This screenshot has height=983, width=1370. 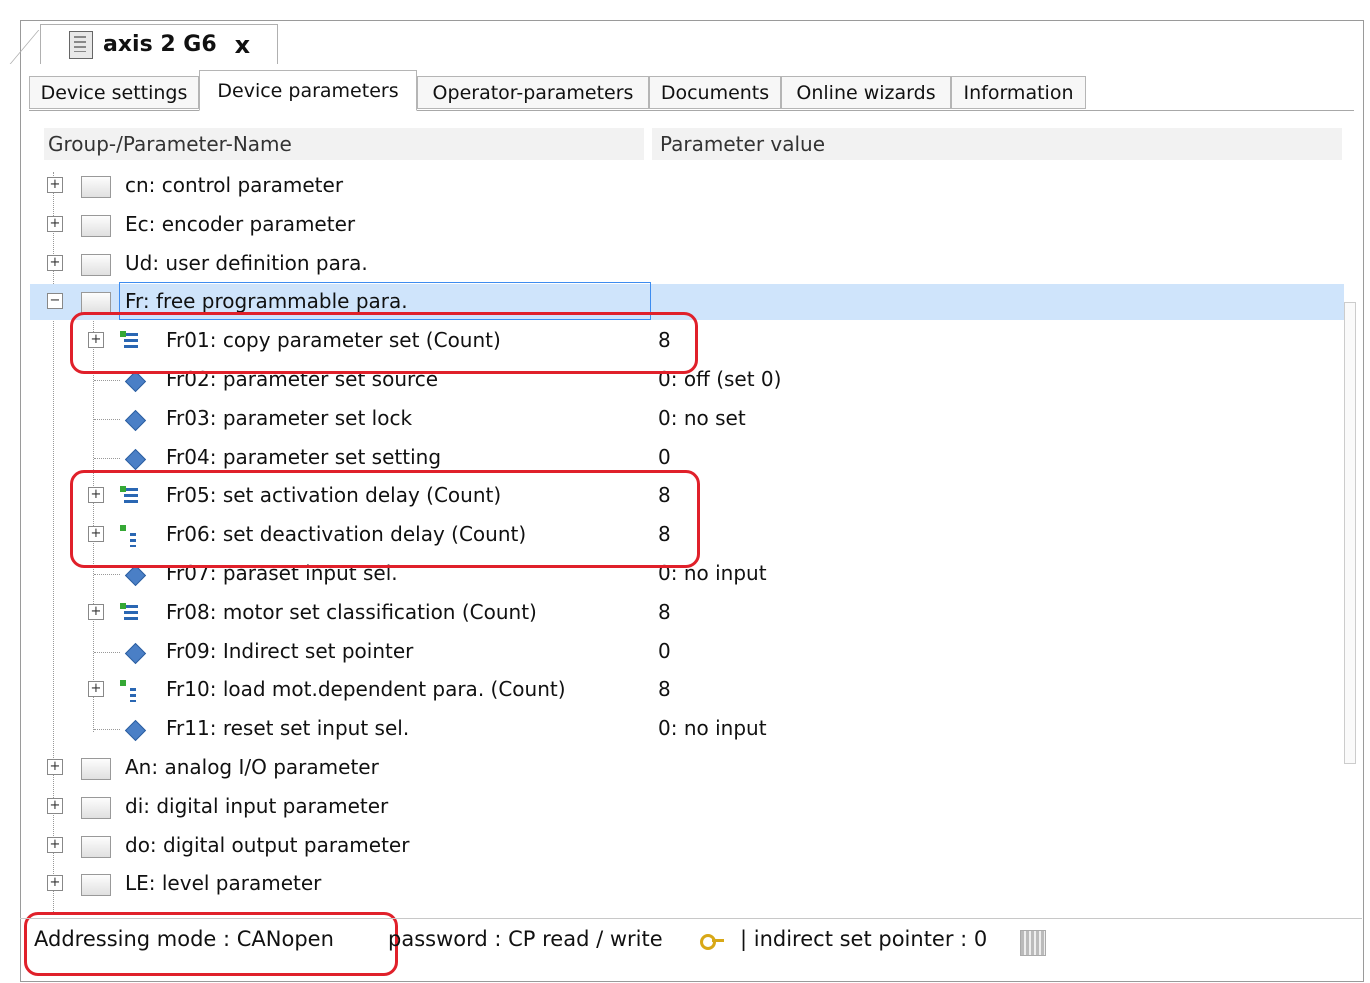 I want to click on row-label: Ec: encoder parameter, so click(x=240, y=223).